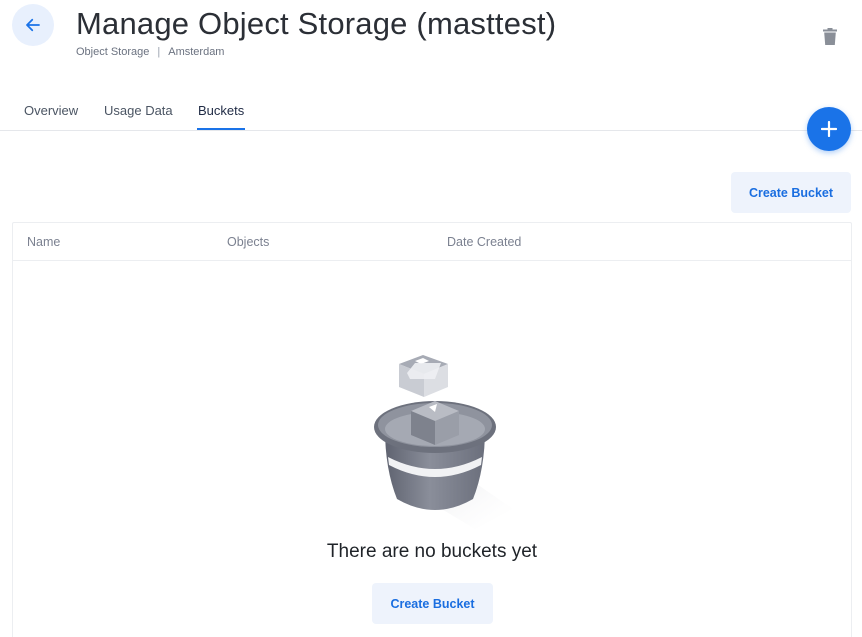  I want to click on bucket-illustration, so click(443, 442).